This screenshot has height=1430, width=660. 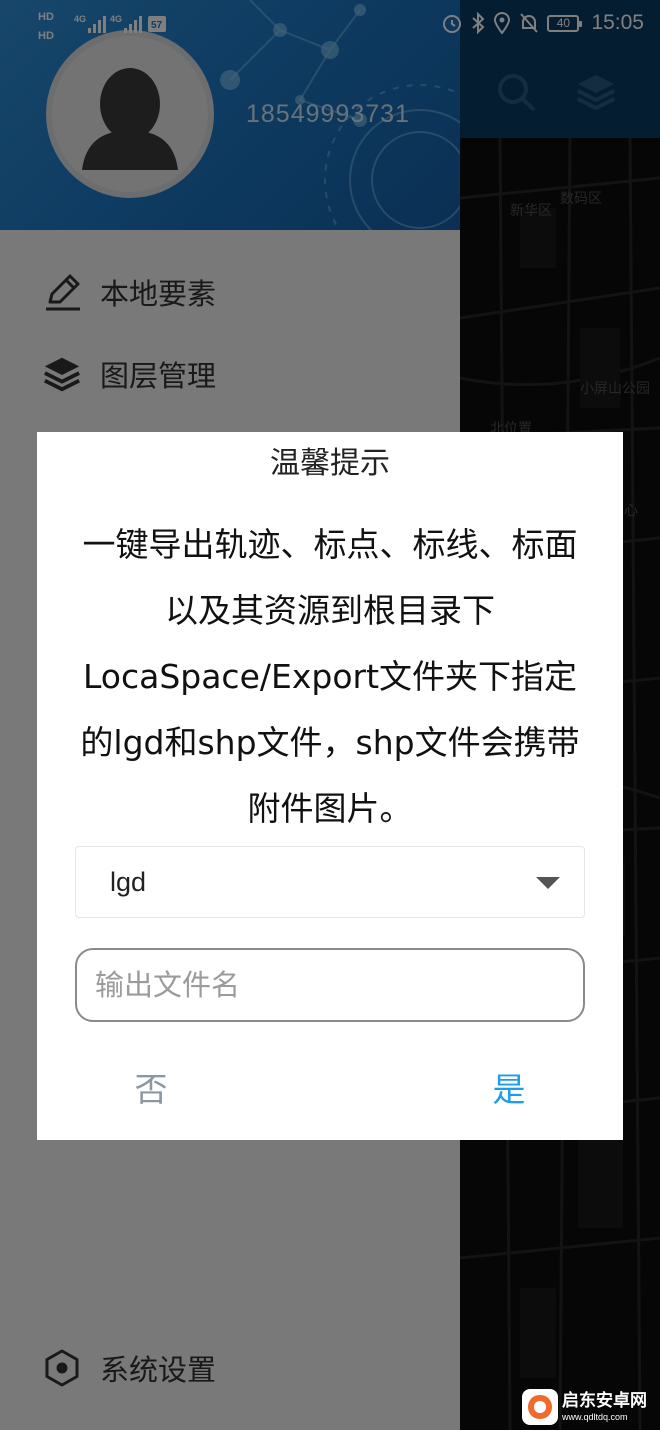 I want to click on watermark: 启东安卓网 www.qdltdq.com, so click(x=590, y=1407).